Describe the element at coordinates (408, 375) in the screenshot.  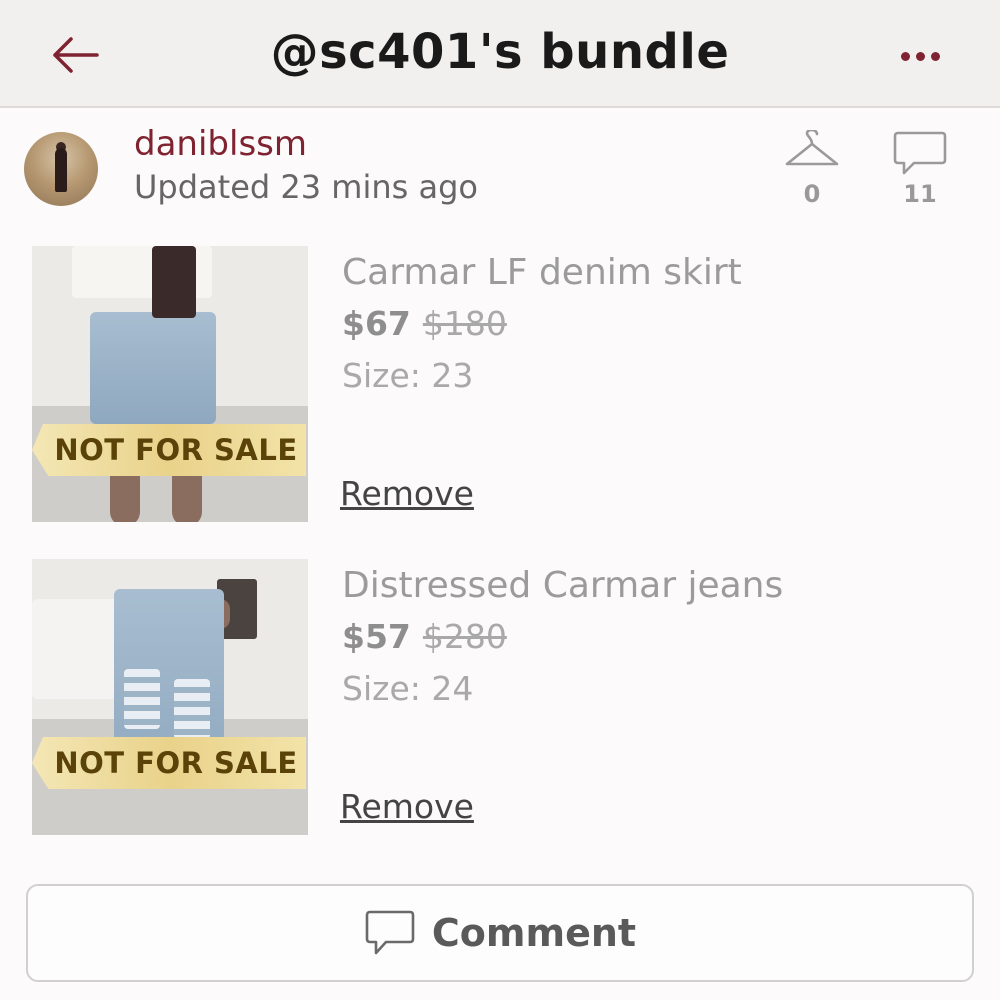
I see `item-size: Size: 23` at that location.